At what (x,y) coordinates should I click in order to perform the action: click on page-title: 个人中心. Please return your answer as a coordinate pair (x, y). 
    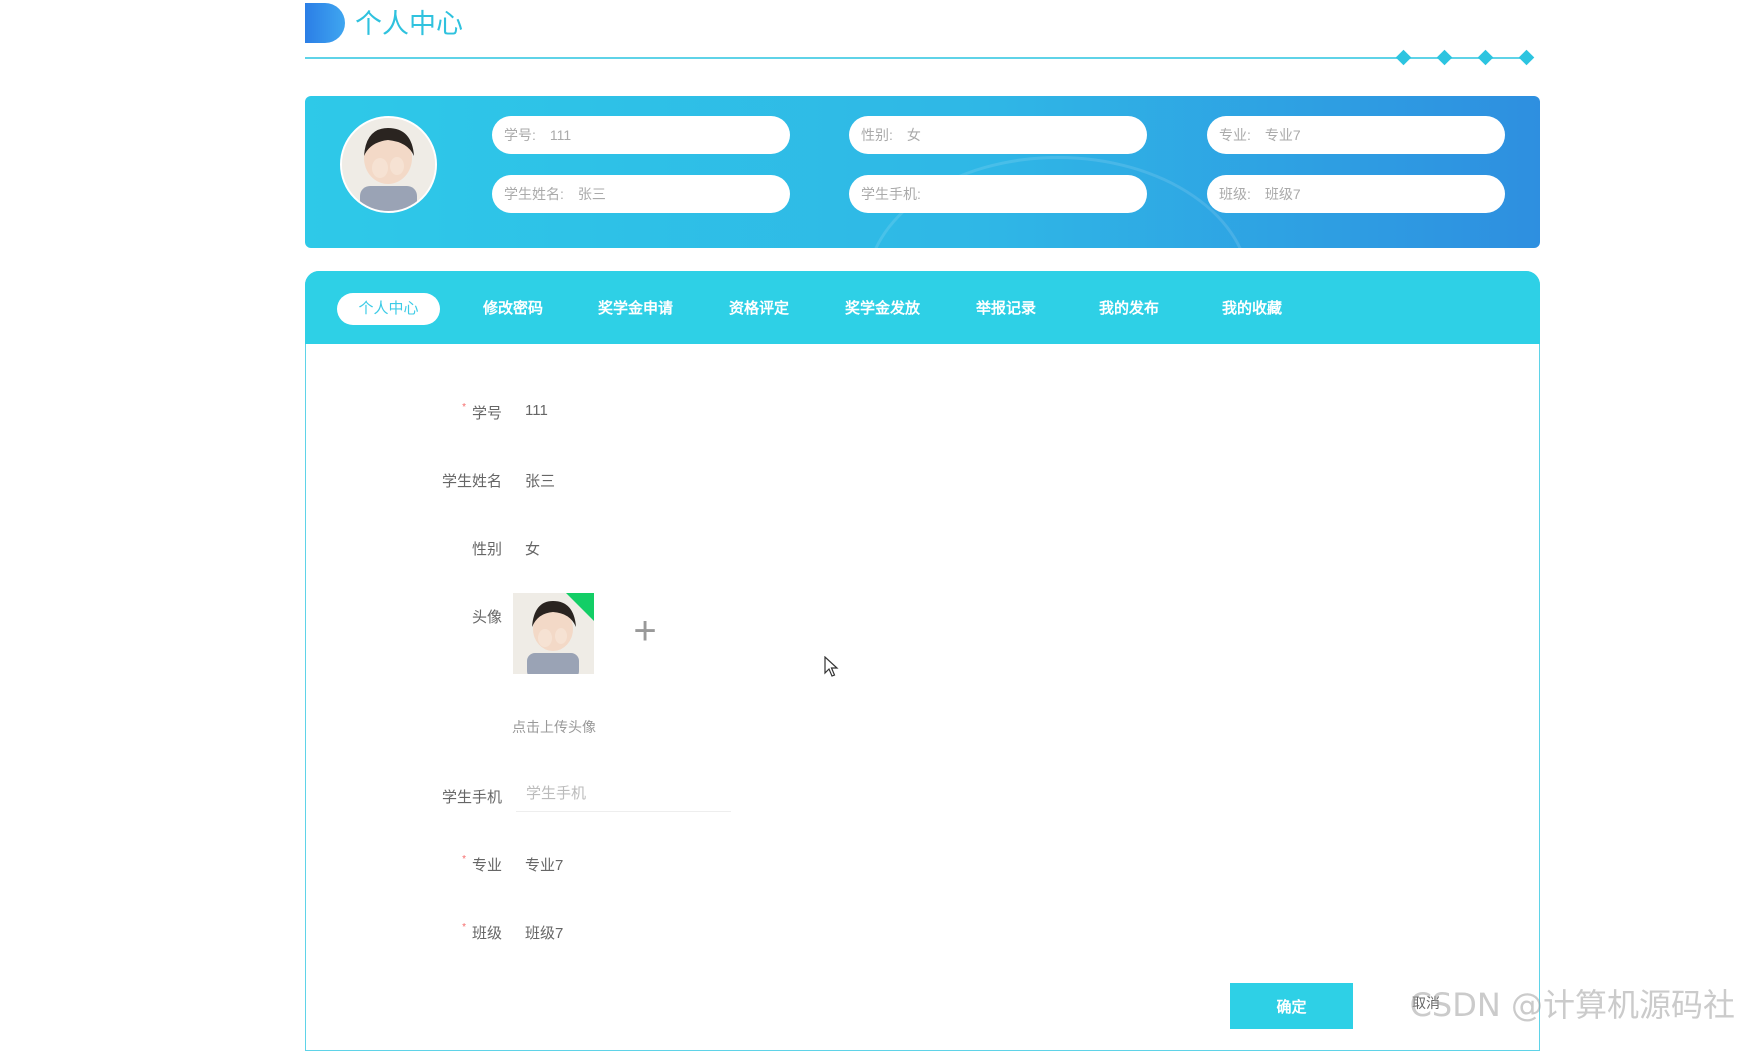
    Looking at the image, I should click on (409, 24).